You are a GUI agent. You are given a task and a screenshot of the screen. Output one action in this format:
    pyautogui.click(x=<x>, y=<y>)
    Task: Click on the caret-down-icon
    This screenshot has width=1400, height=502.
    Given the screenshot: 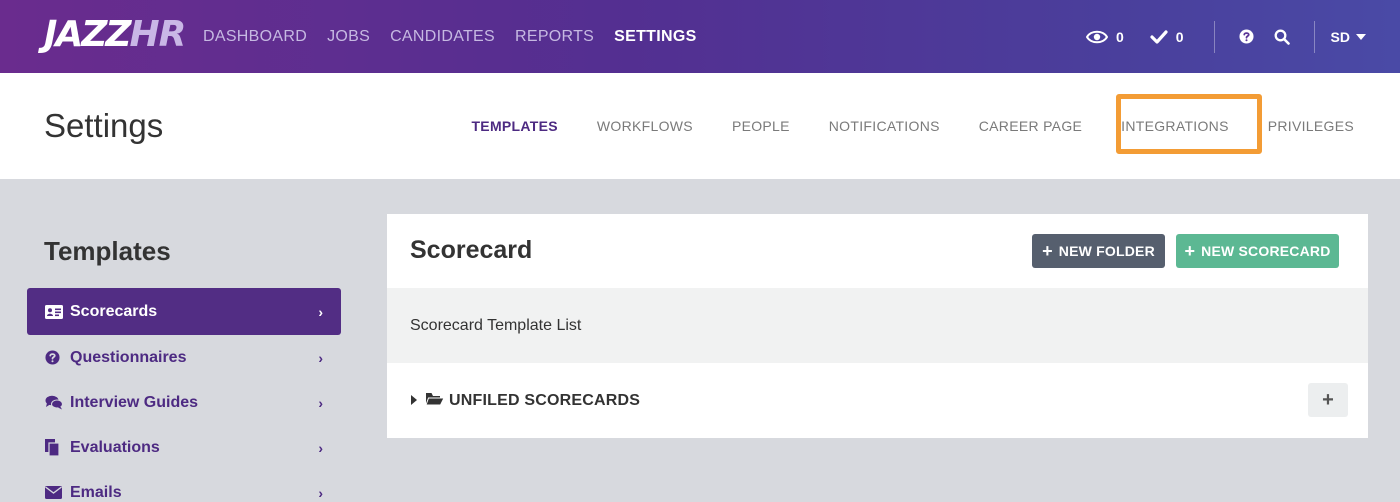 What is the action you would take?
    pyautogui.click(x=1361, y=36)
    